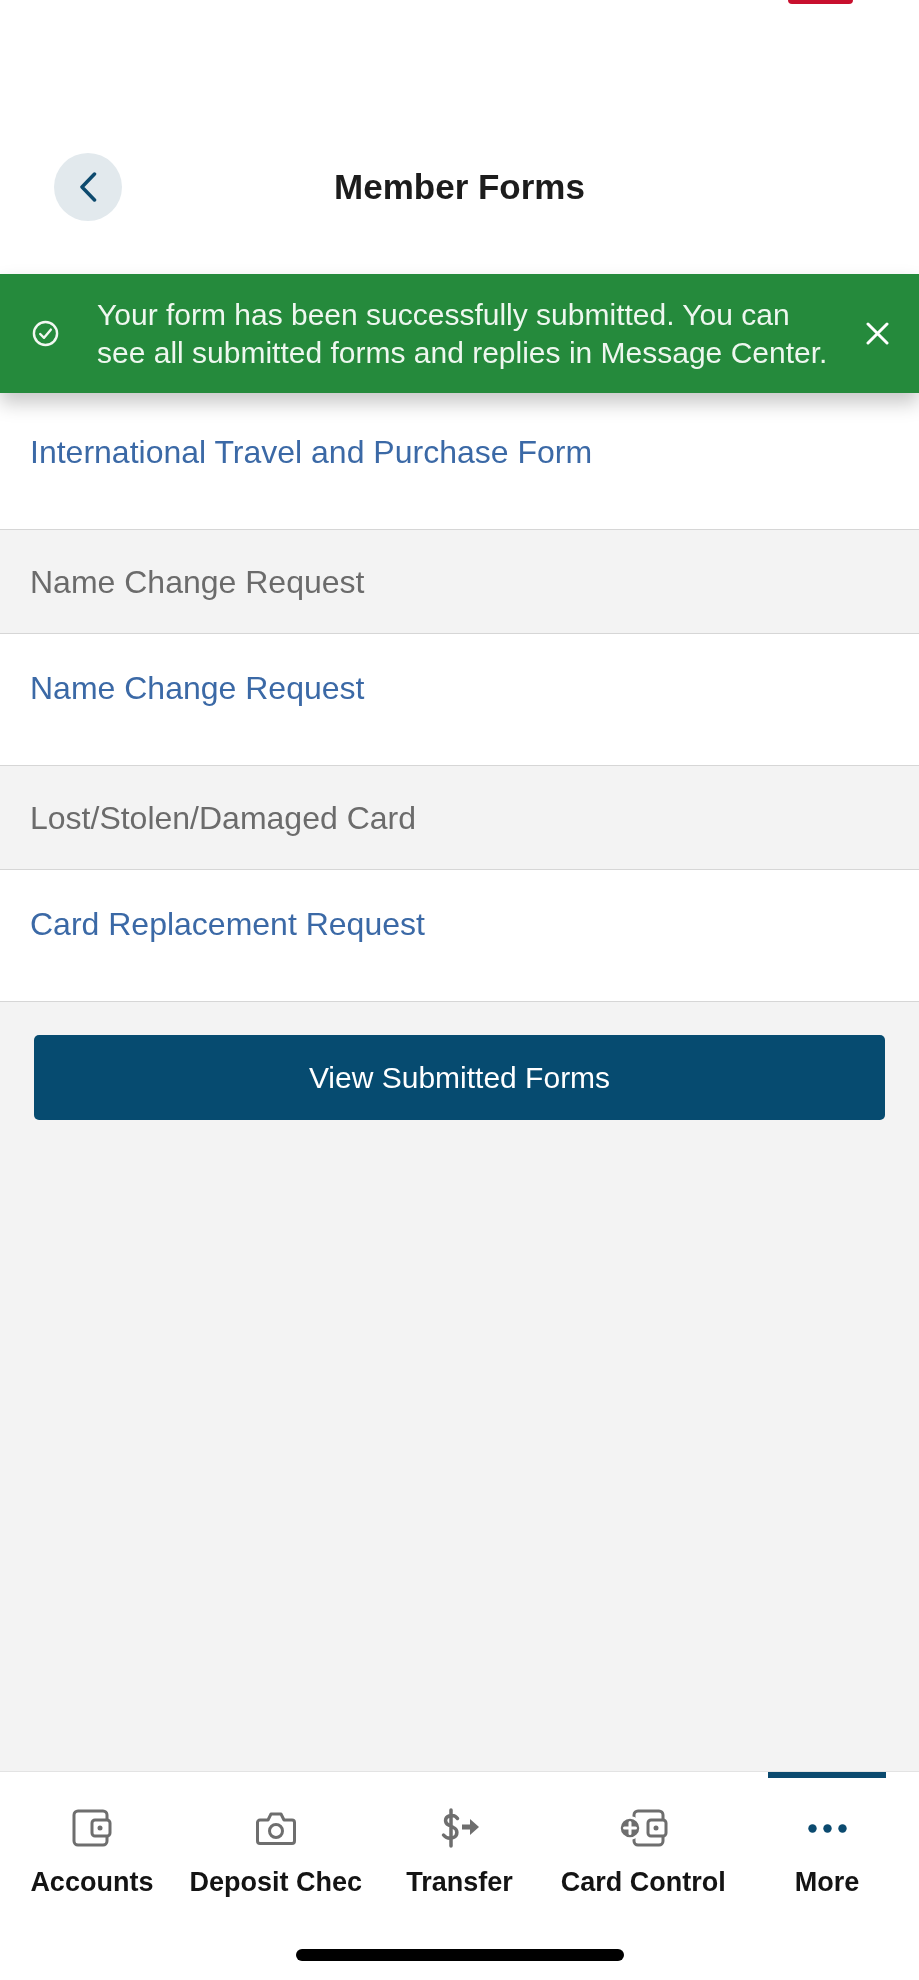 This screenshot has height=1980, width=919. I want to click on more-icon, so click(827, 1828).